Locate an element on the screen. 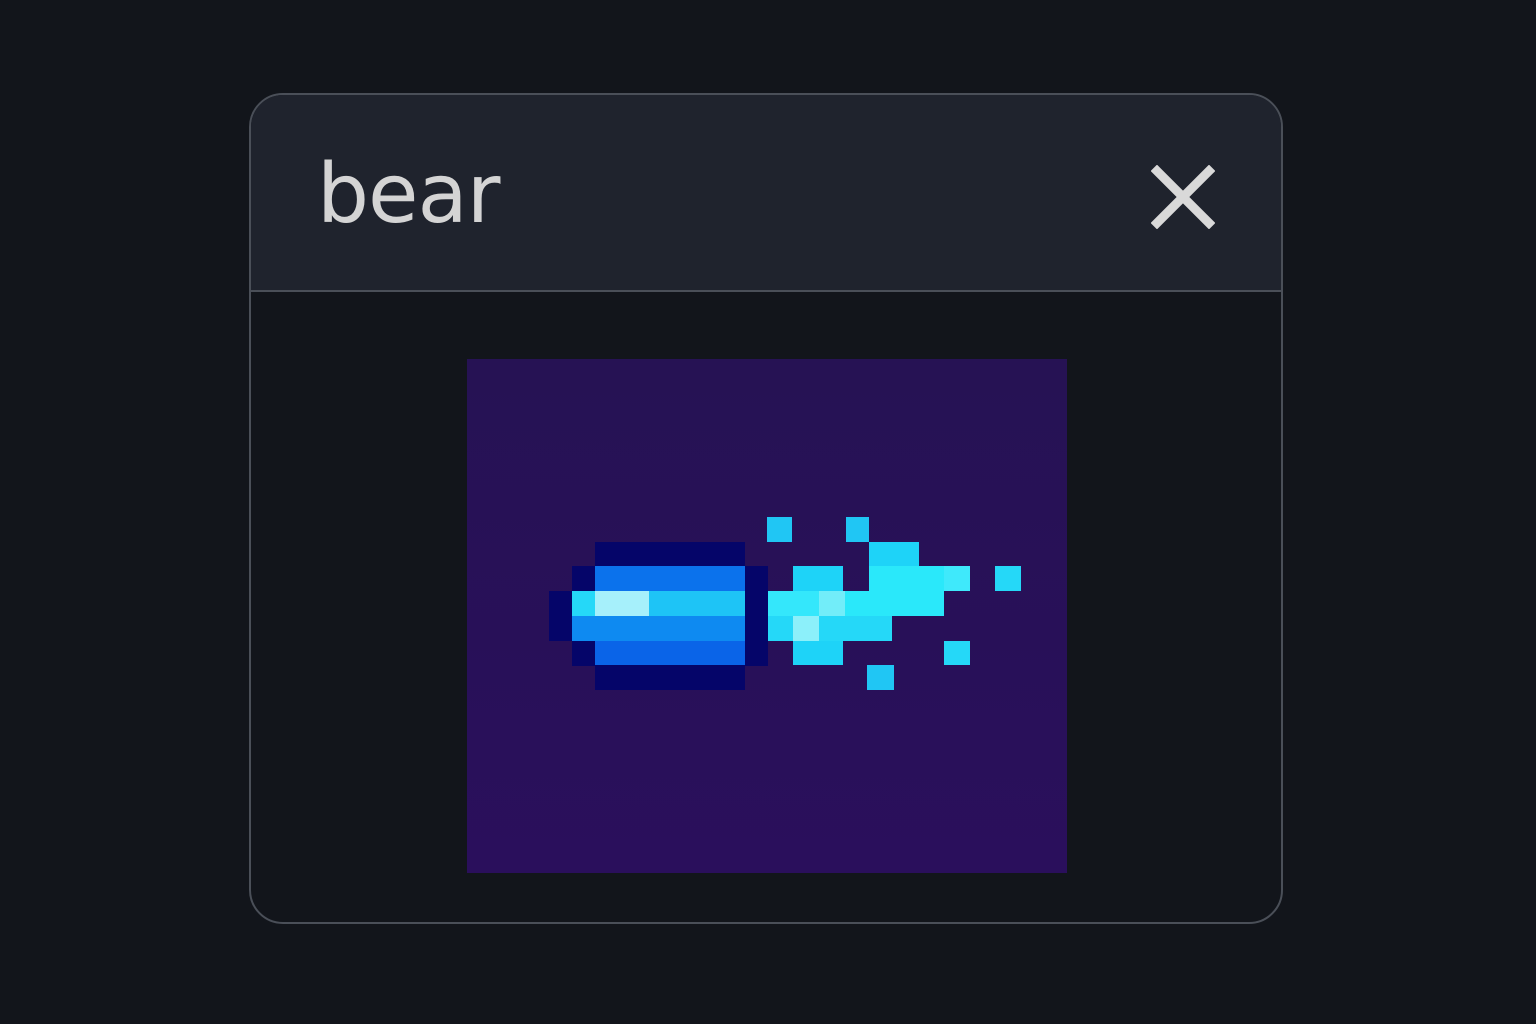 This screenshot has height=1024, width=1536. close-button is located at coordinates (1183, 197).